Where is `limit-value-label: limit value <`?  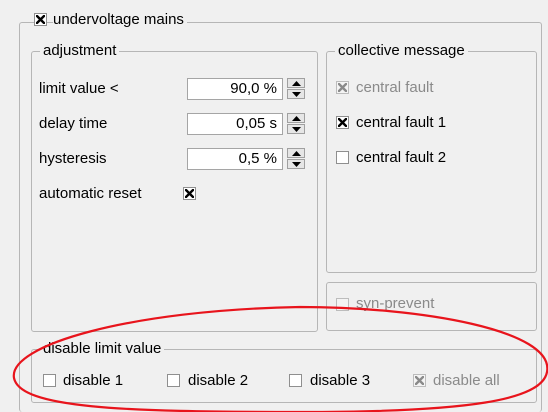
limit-value-label: limit value < is located at coordinates (79, 88).